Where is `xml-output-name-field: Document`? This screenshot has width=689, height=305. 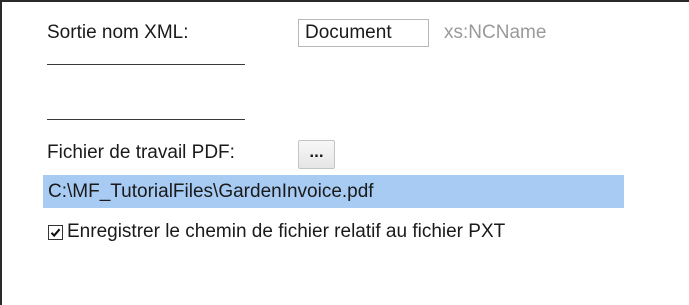 xml-output-name-field: Document is located at coordinates (363, 33).